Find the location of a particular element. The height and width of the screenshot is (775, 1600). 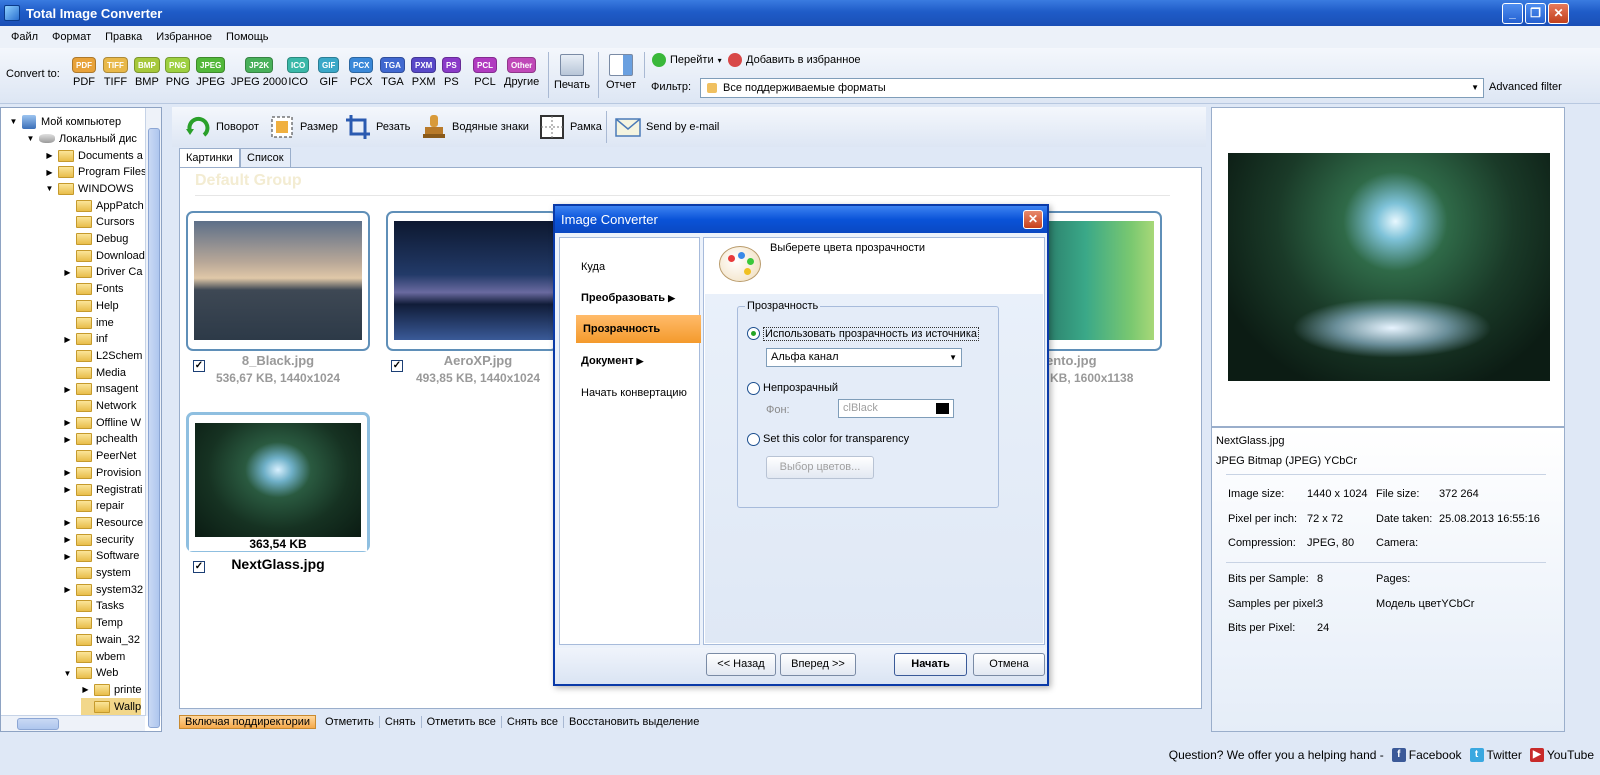

format-button-pcl: PCL PCL is located at coordinates (485, 72).